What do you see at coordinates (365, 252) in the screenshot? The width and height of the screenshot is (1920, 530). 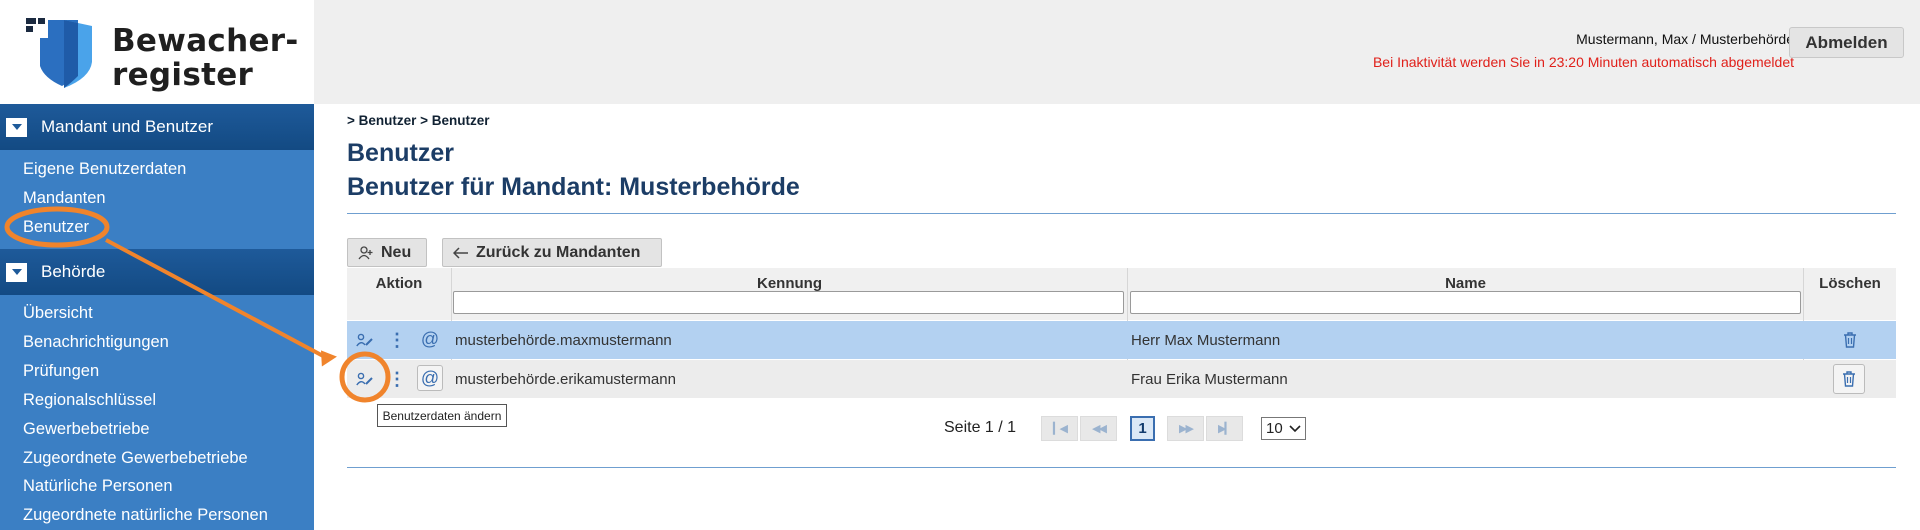 I see `add-user-icon` at bounding box center [365, 252].